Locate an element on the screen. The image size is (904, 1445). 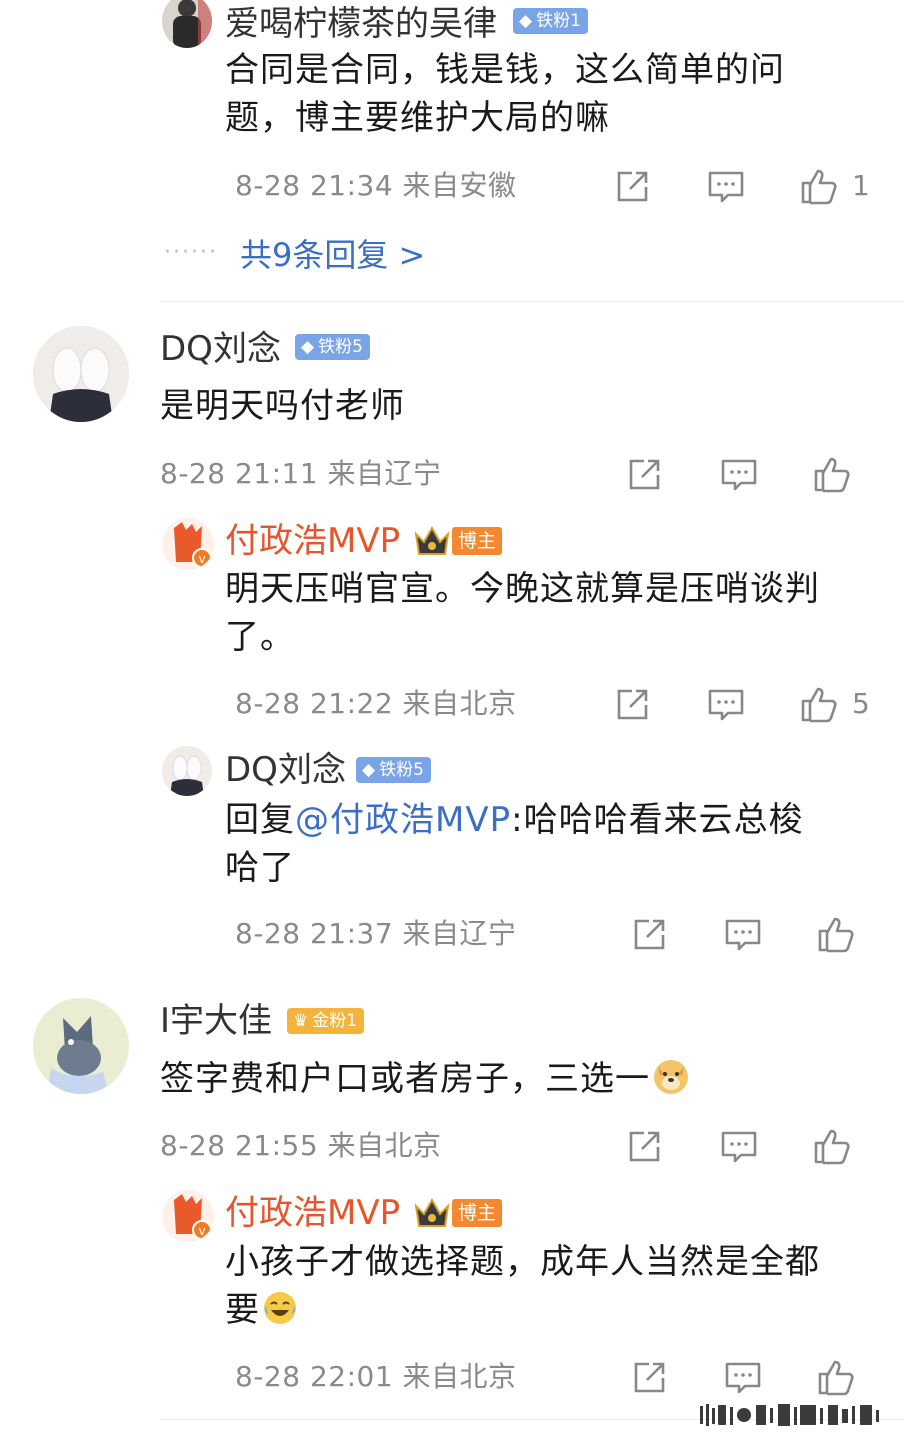
watermark-logo is located at coordinates (789, 1415).